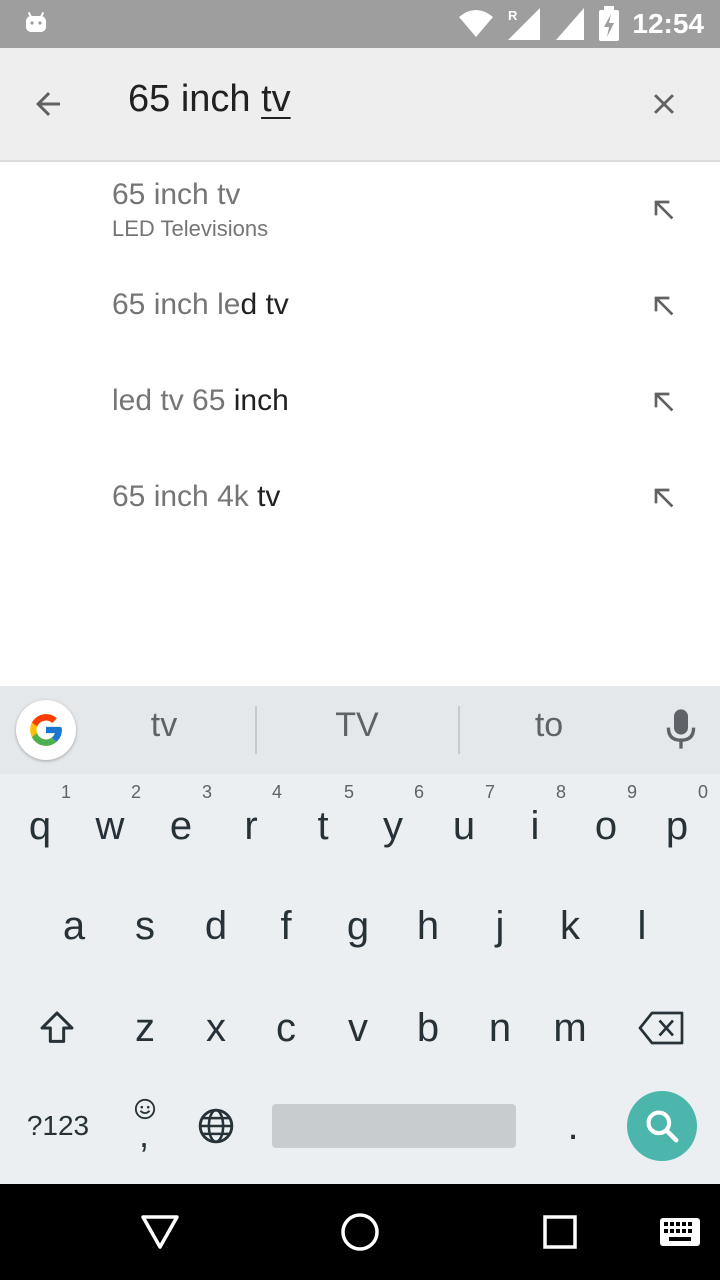  Describe the element at coordinates (286, 1028) in the screenshot. I see `key-c: c` at that location.